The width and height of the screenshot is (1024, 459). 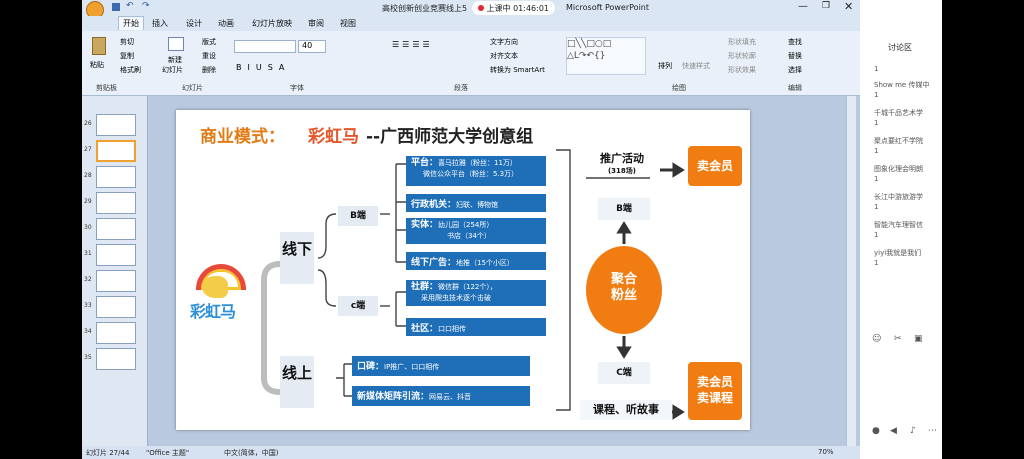 I want to click on shape-effect-button: 形状效果, so click(x=742, y=70).